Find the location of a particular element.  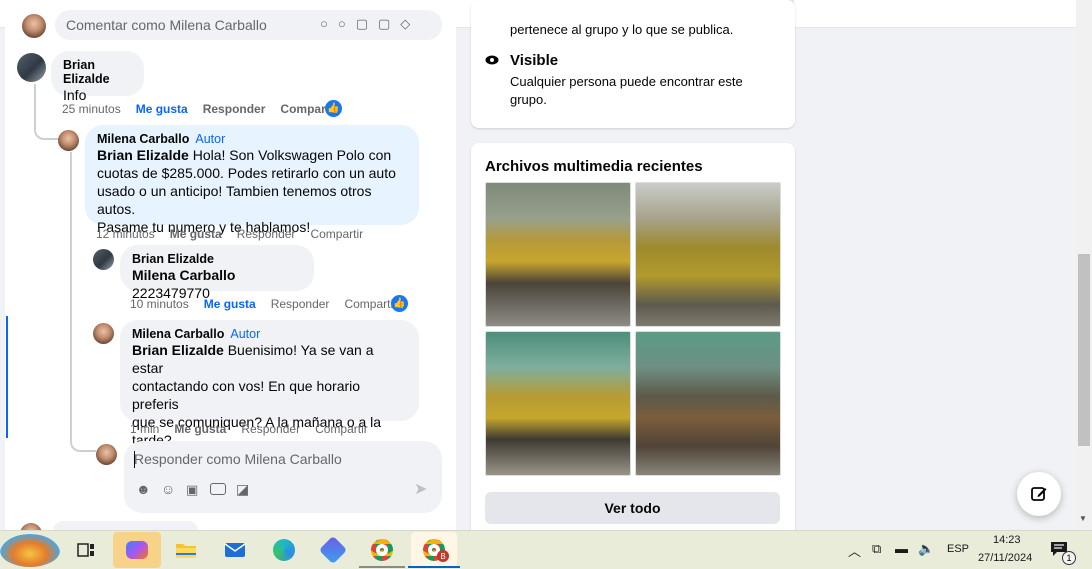

comment-input: Comentar como Milena Carballo ○○▢▢◇ is located at coordinates (248, 25).